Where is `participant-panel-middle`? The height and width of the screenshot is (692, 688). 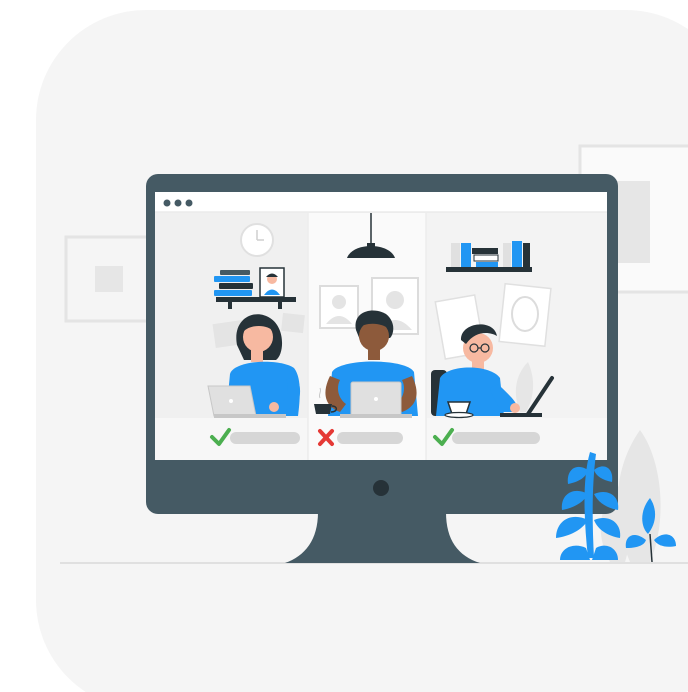
participant-panel-middle is located at coordinates (367, 336).